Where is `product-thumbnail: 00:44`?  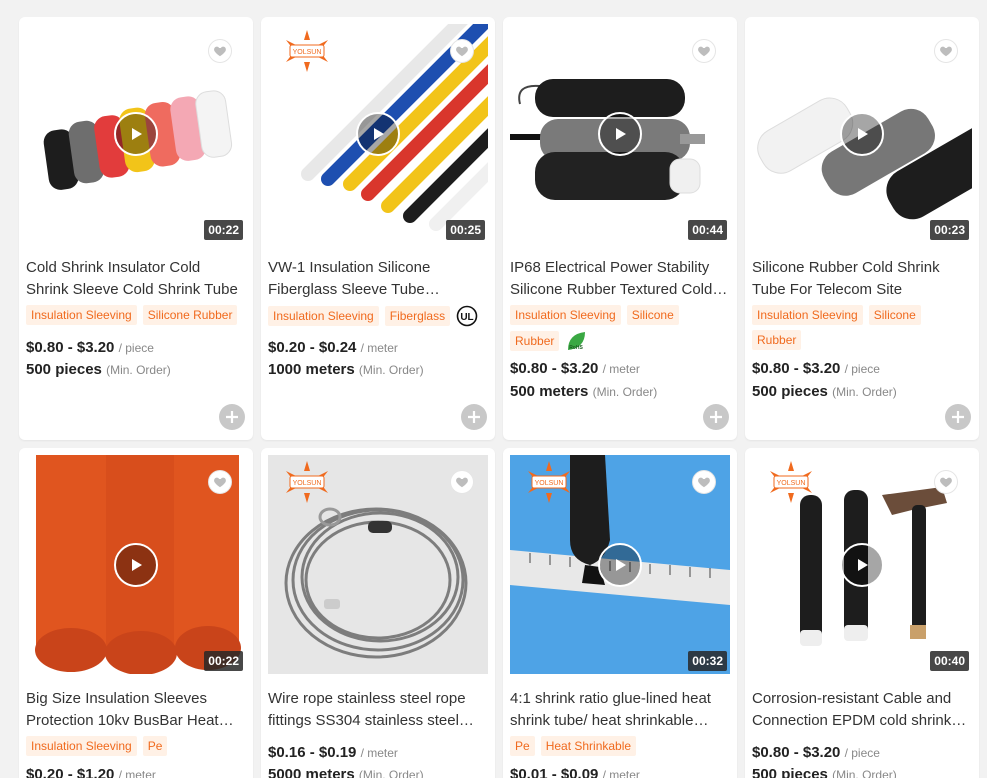 product-thumbnail: 00:44 is located at coordinates (620, 133).